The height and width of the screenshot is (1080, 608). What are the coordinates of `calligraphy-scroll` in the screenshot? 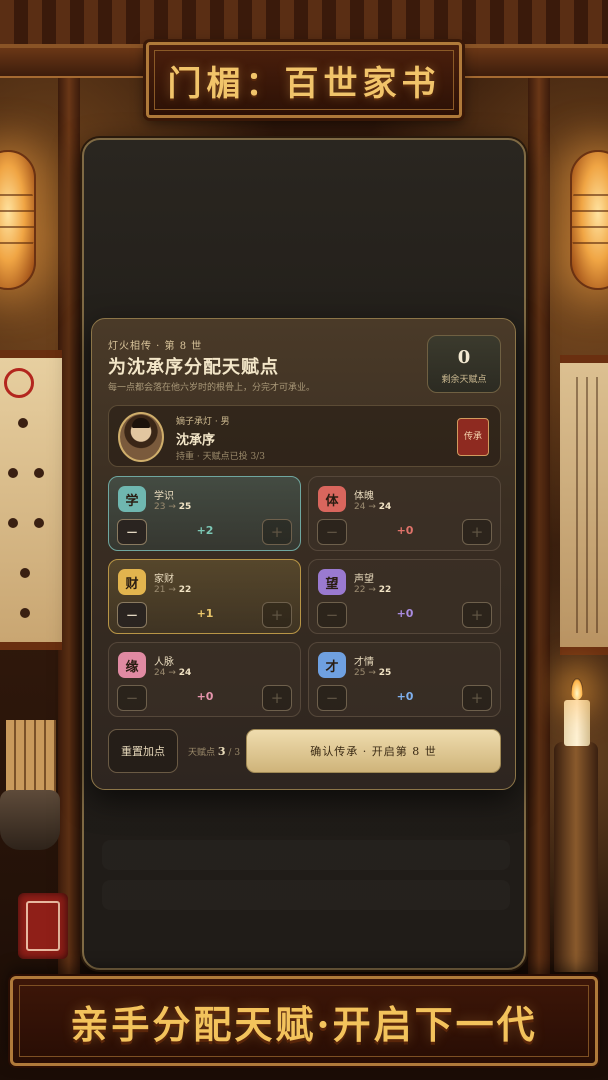 It's located at (584, 505).